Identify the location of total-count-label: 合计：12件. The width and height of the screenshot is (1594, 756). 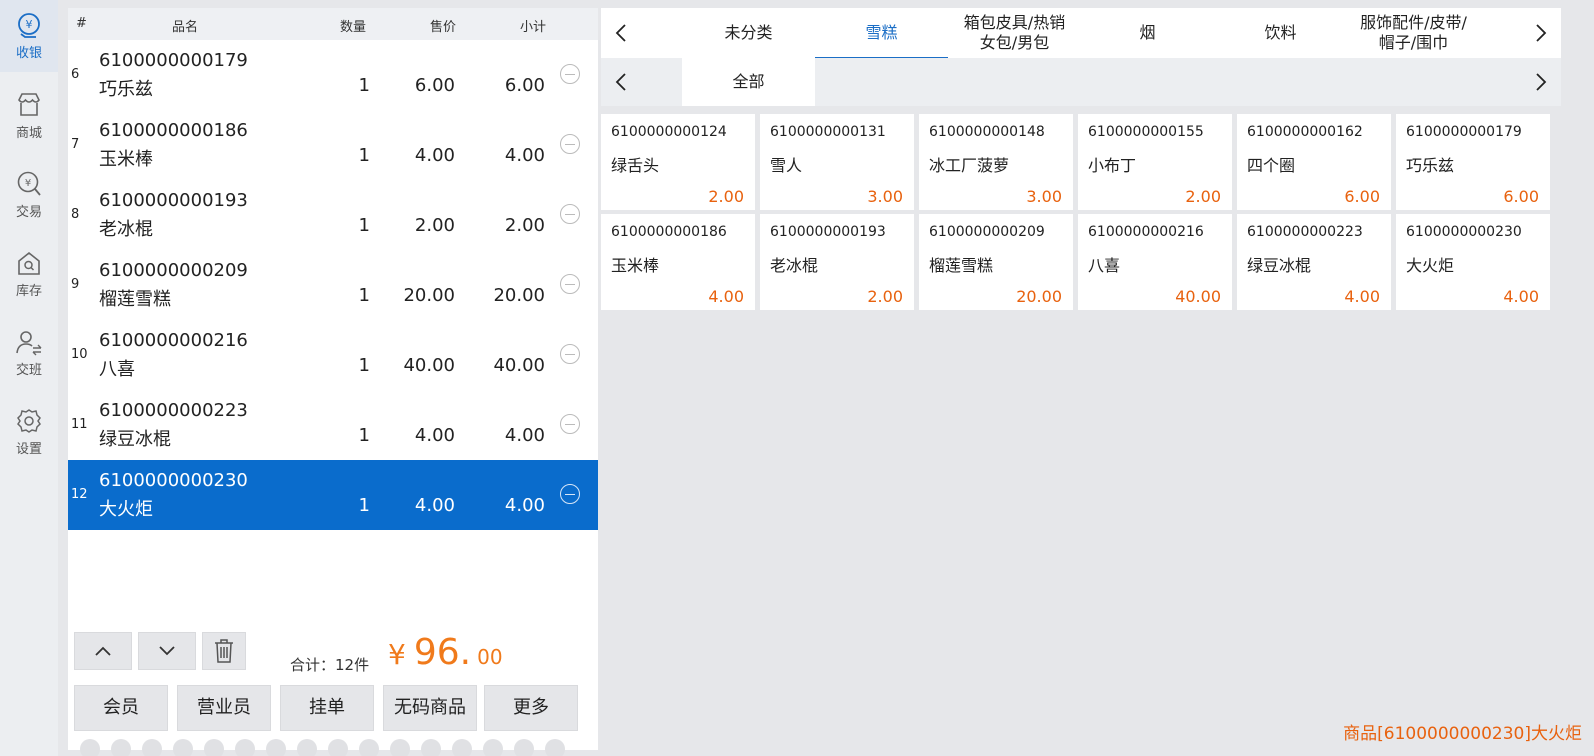
(330, 665).